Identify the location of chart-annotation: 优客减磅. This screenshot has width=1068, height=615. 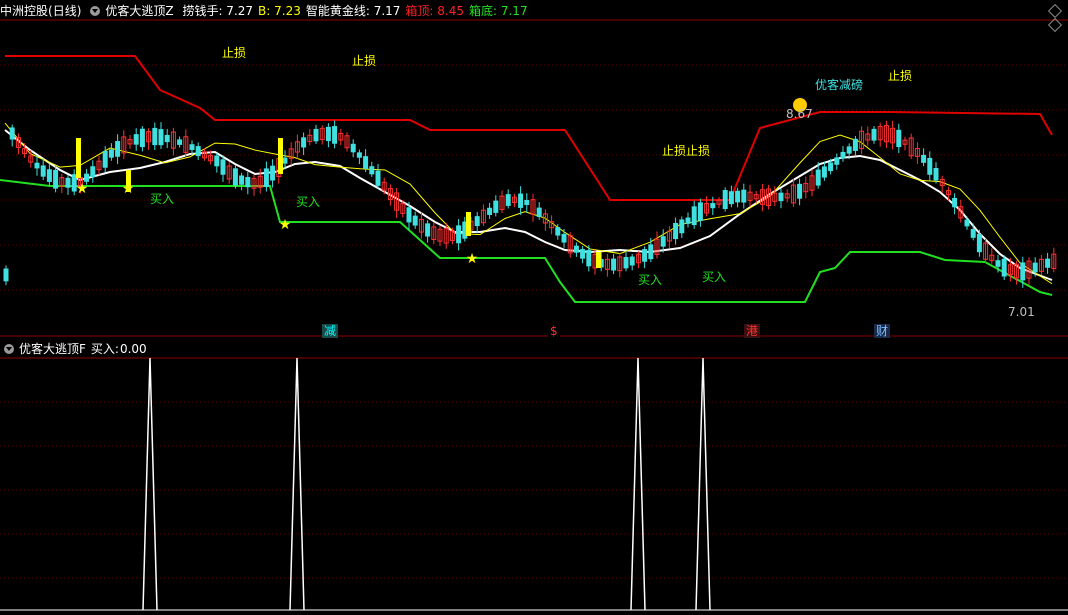
(839, 85).